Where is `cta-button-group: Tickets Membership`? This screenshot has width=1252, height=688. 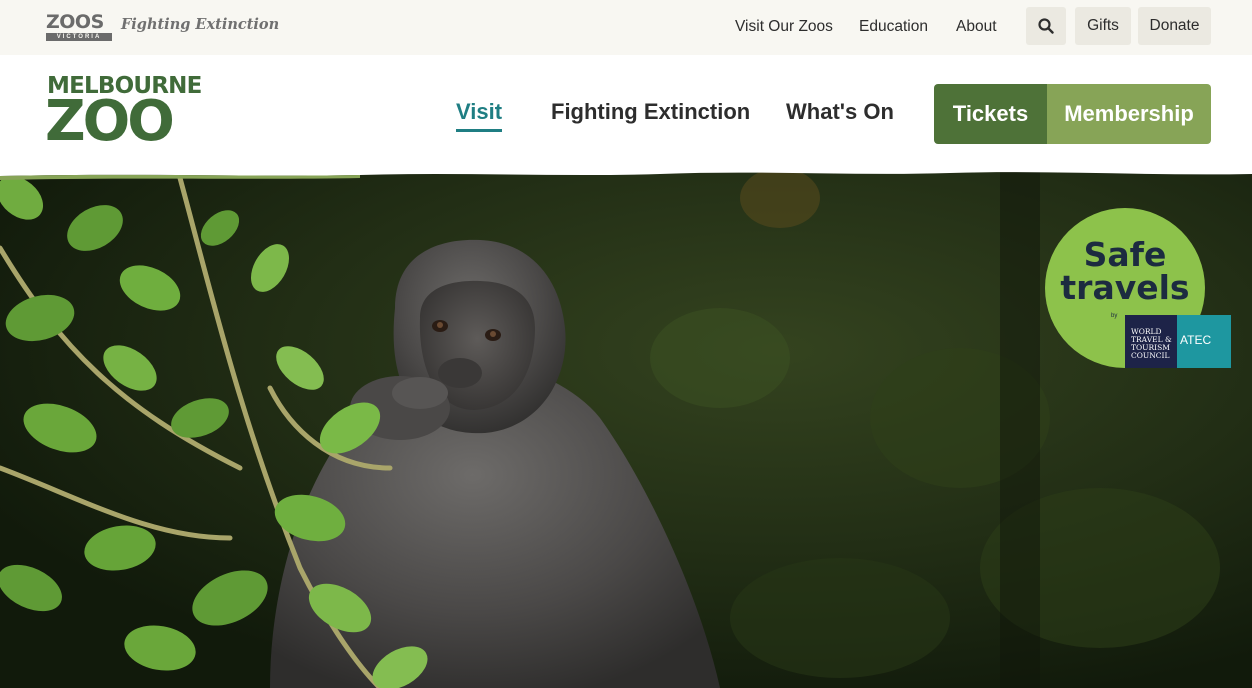 cta-button-group: Tickets Membership is located at coordinates (1072, 114).